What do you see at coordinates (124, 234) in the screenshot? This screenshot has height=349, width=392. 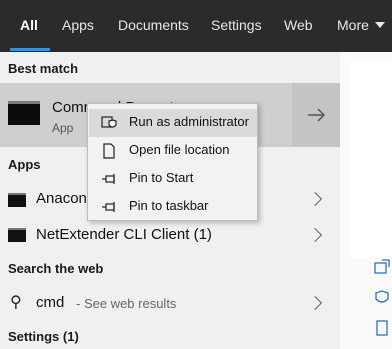 I see `app-label: NetExtender CLI Client (1)` at bounding box center [124, 234].